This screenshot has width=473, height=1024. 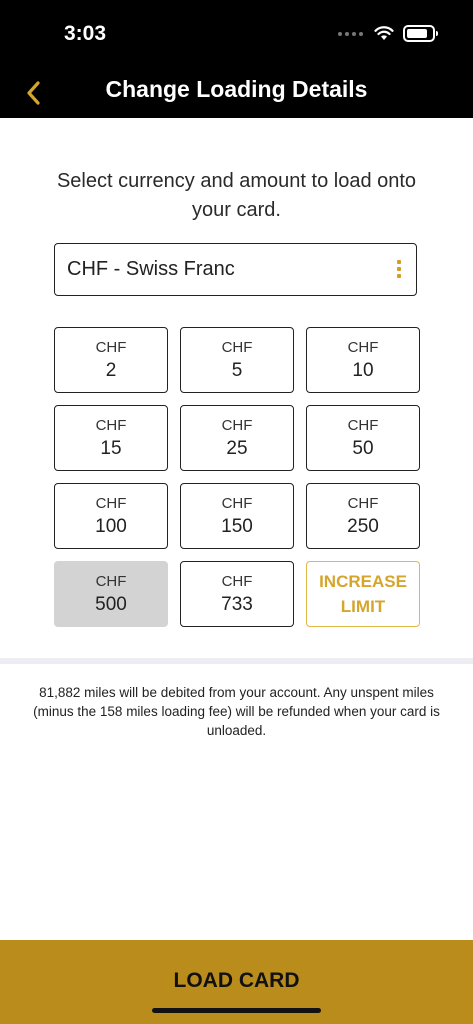 What do you see at coordinates (85, 33) in the screenshot?
I see `status-time: 3:03` at bounding box center [85, 33].